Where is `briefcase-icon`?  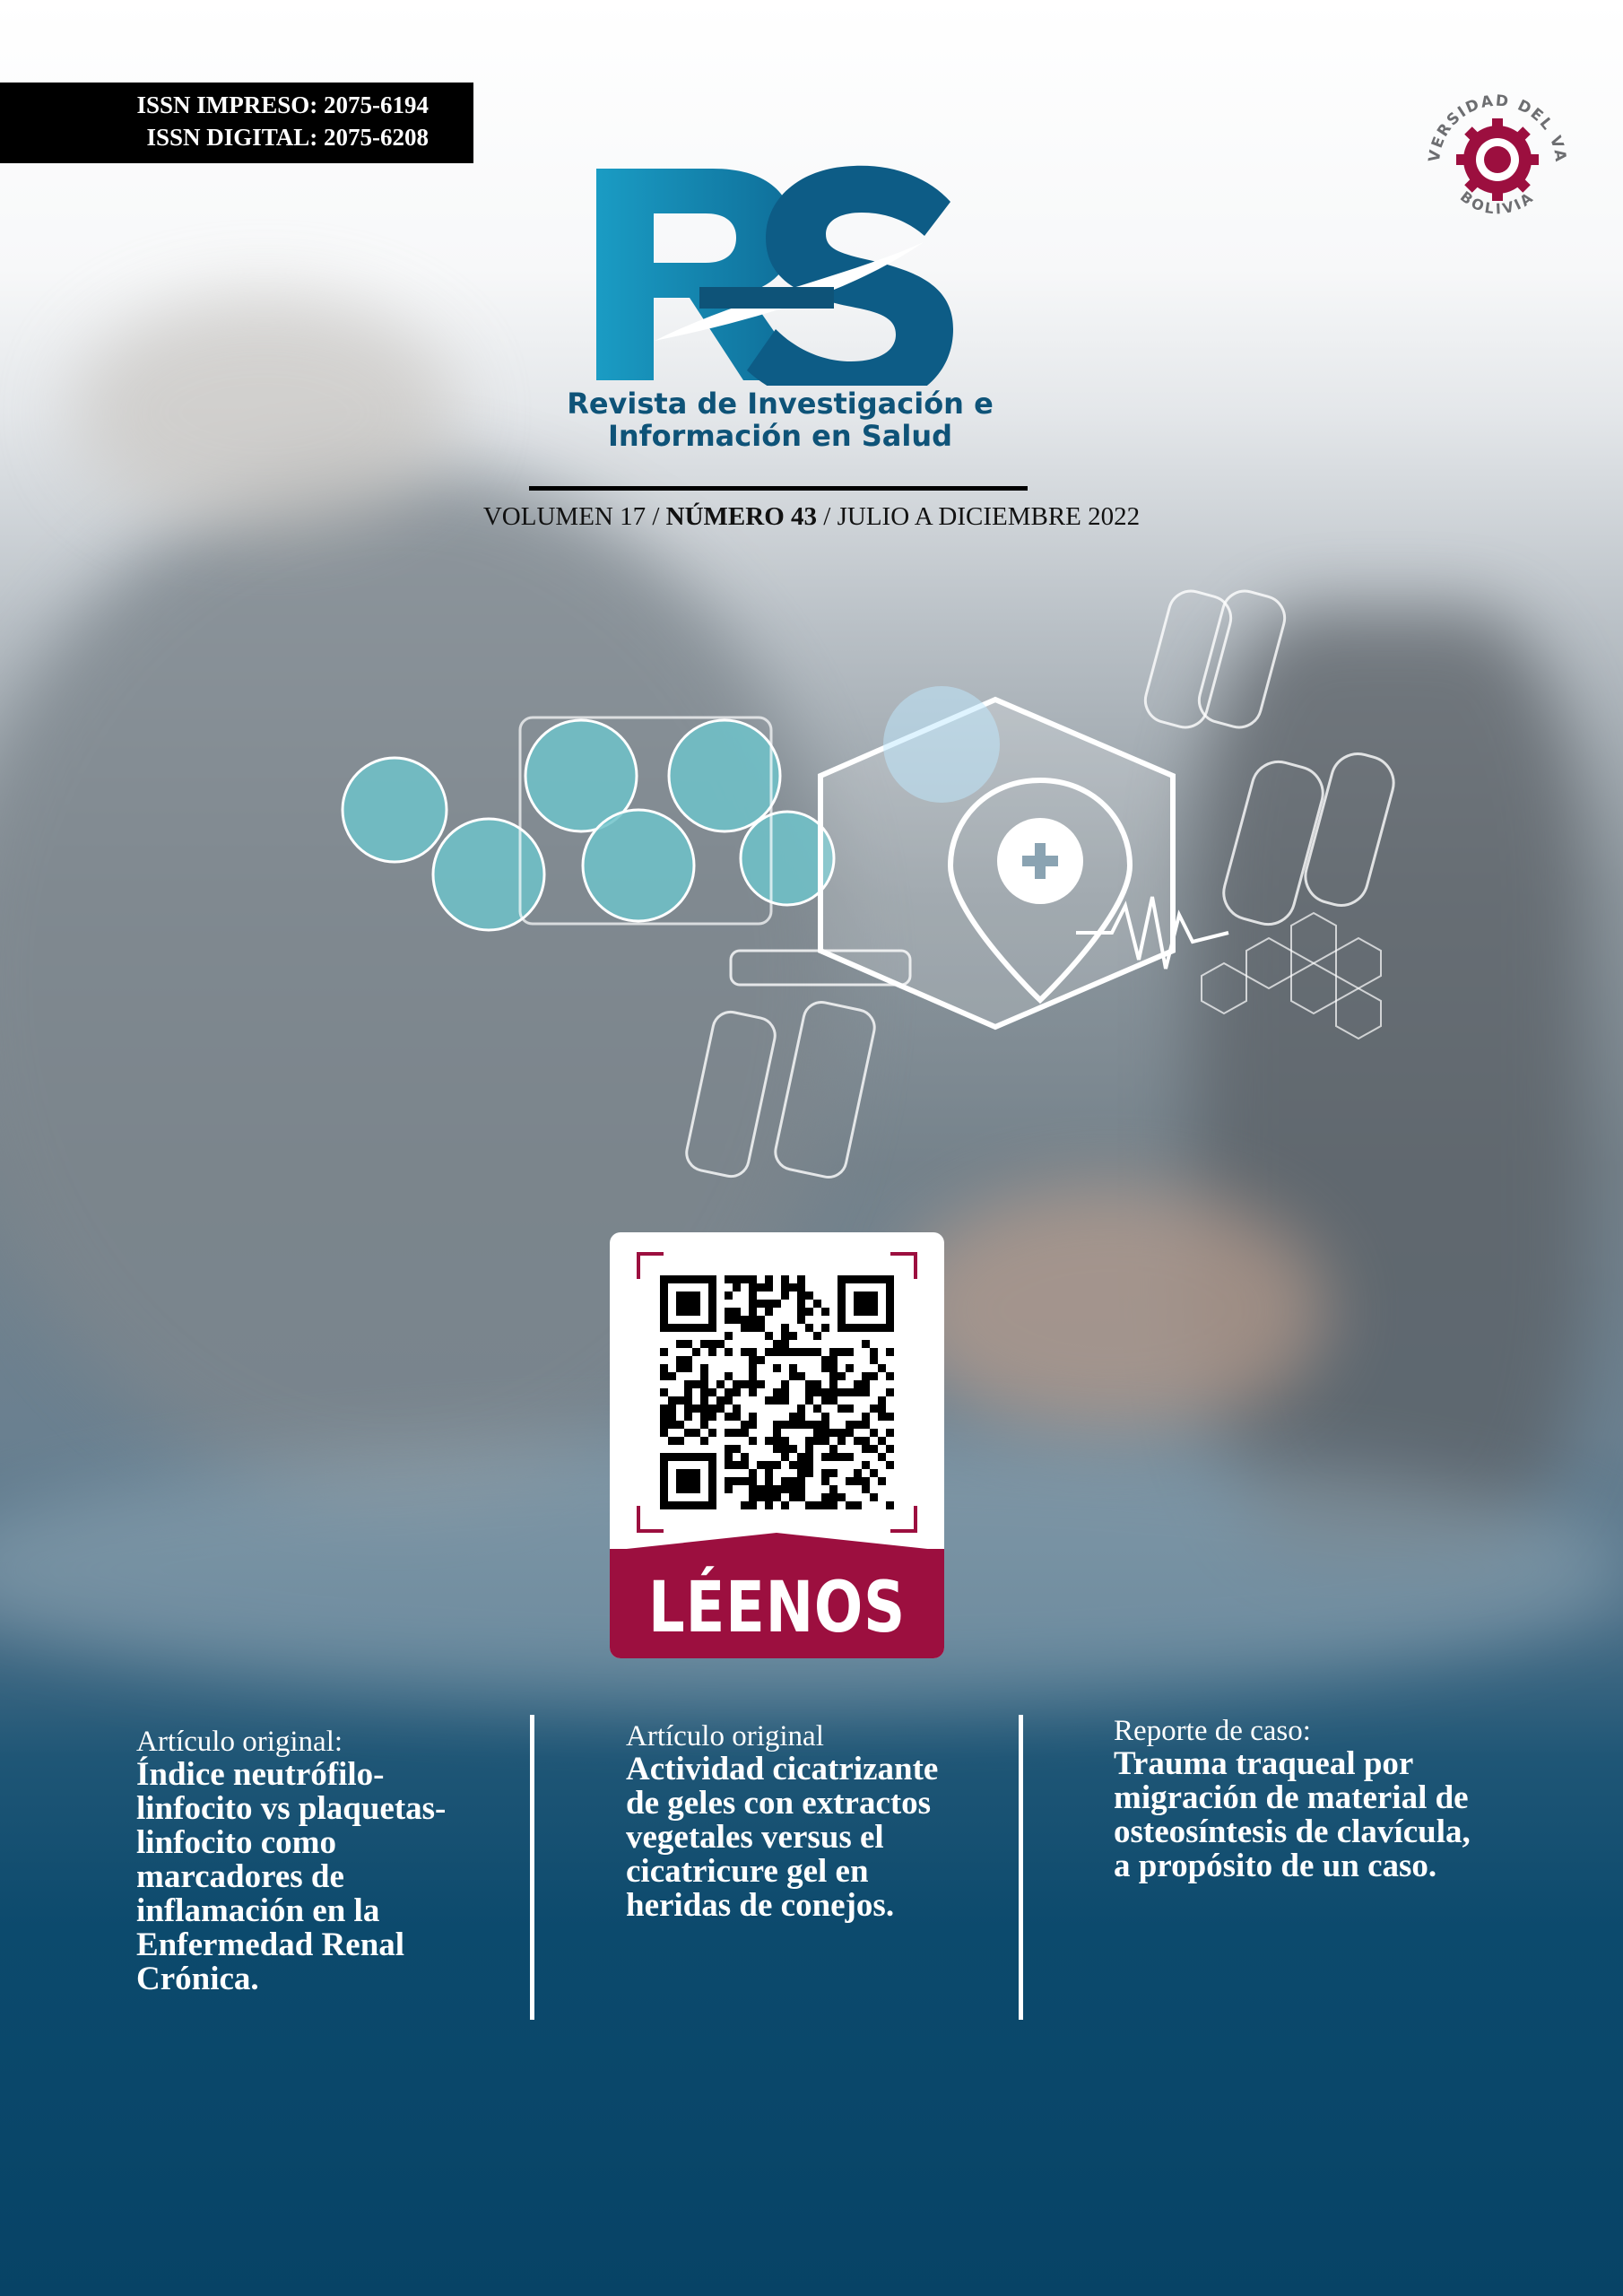
briefcase-icon is located at coordinates (394, 810).